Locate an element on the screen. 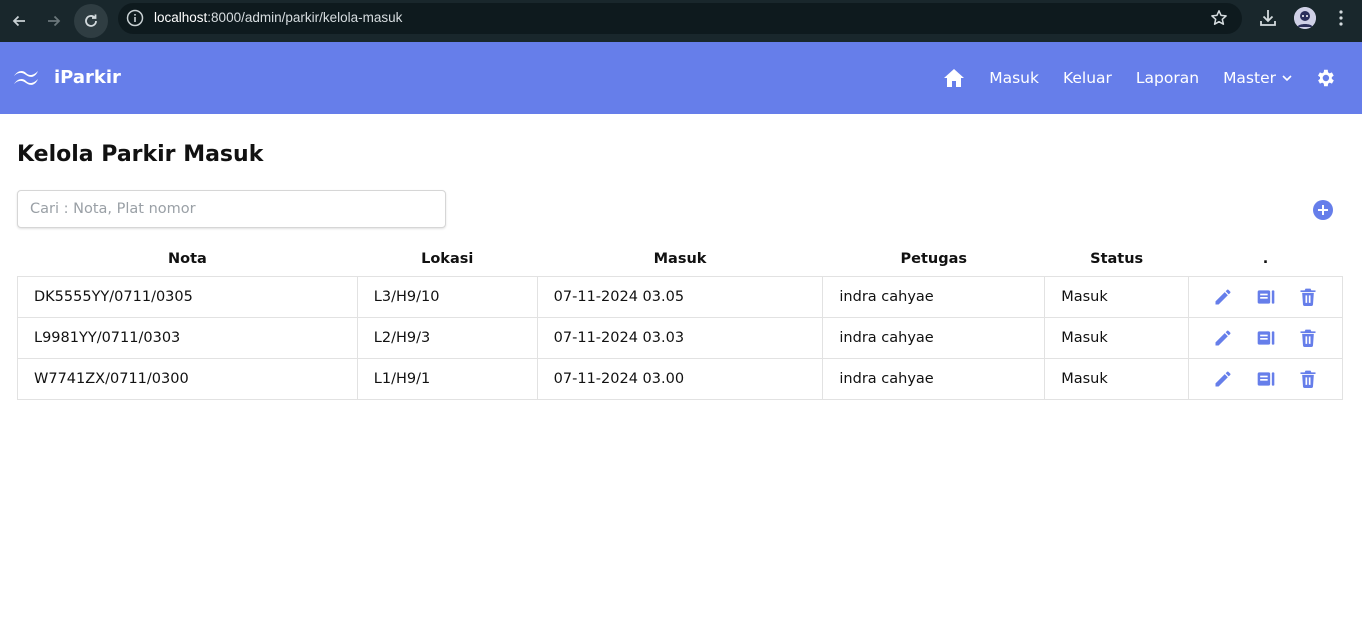  url-path: :8000/admin/parkir/kelola-masuk is located at coordinates (305, 17).